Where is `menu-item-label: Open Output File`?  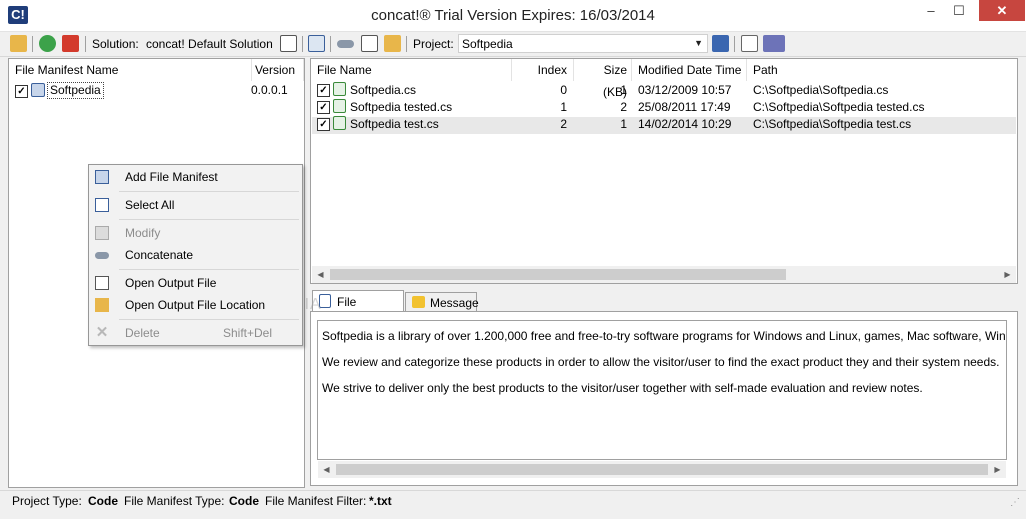 menu-item-label: Open Output File is located at coordinates (171, 283).